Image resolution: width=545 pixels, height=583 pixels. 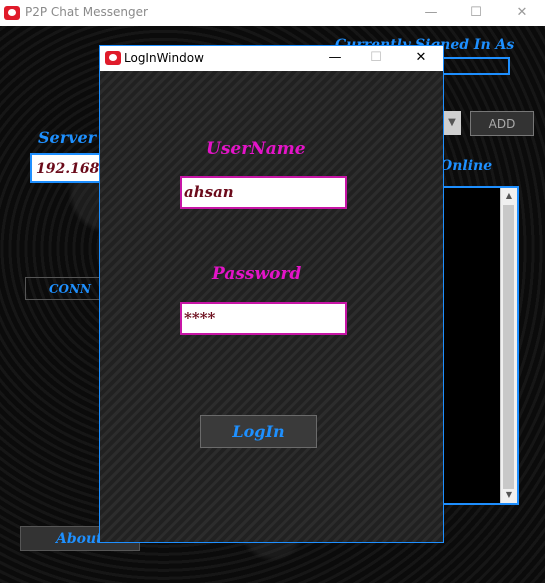 What do you see at coordinates (164, 58) in the screenshot?
I see `login-window-title: LogInWindow` at bounding box center [164, 58].